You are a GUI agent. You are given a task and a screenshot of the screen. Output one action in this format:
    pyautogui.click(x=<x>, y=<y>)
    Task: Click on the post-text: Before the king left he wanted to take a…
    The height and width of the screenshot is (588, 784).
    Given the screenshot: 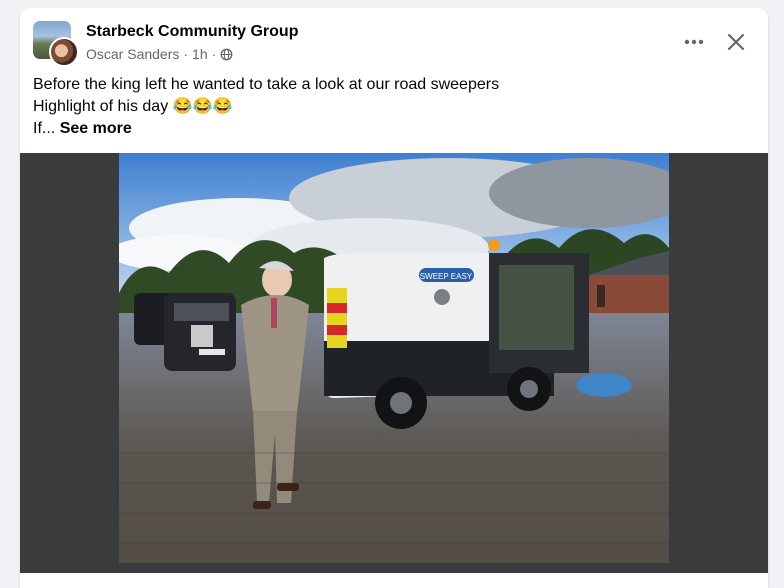 What is the action you would take?
    pyautogui.click(x=383, y=107)
    